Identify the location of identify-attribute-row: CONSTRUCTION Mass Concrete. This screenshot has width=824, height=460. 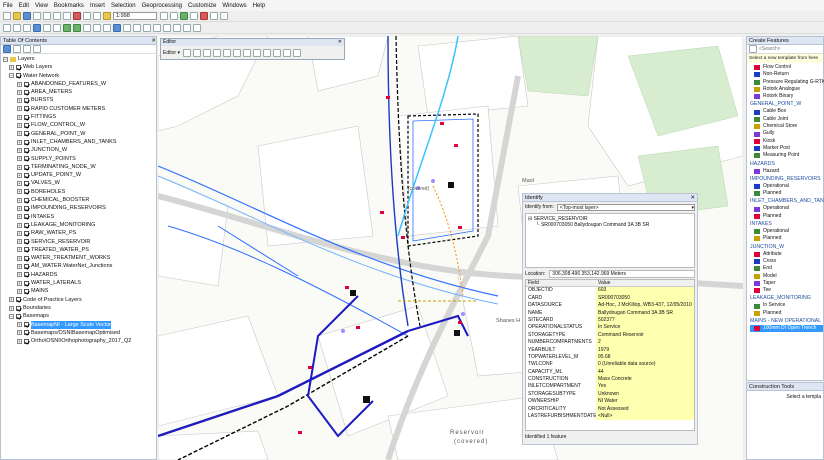
(610, 380).